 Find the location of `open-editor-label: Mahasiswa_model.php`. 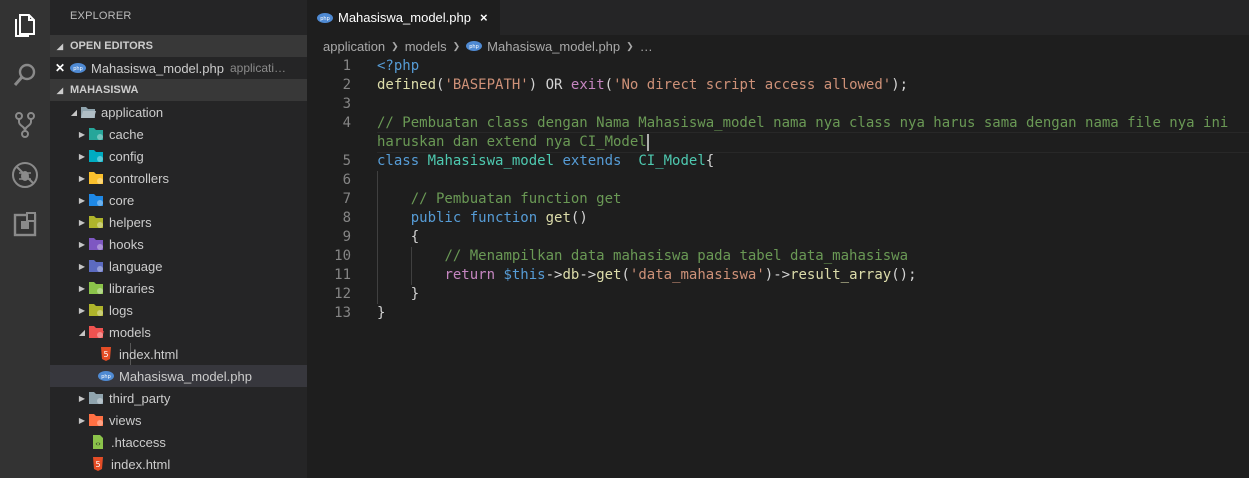

open-editor-label: Mahasiswa_model.php is located at coordinates (157, 68).